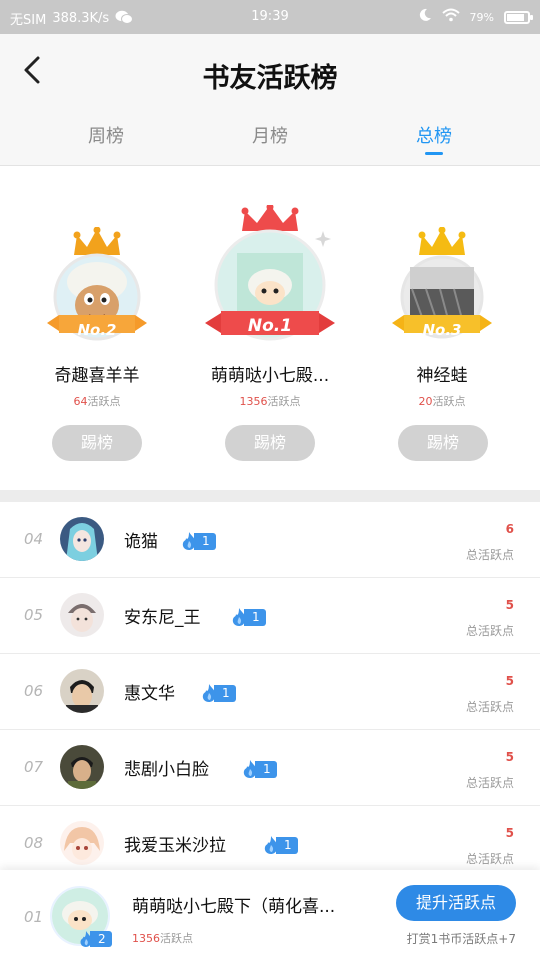 This screenshot has height=960, width=540. I want to click on my-level-badge: 2, so click(95, 938).